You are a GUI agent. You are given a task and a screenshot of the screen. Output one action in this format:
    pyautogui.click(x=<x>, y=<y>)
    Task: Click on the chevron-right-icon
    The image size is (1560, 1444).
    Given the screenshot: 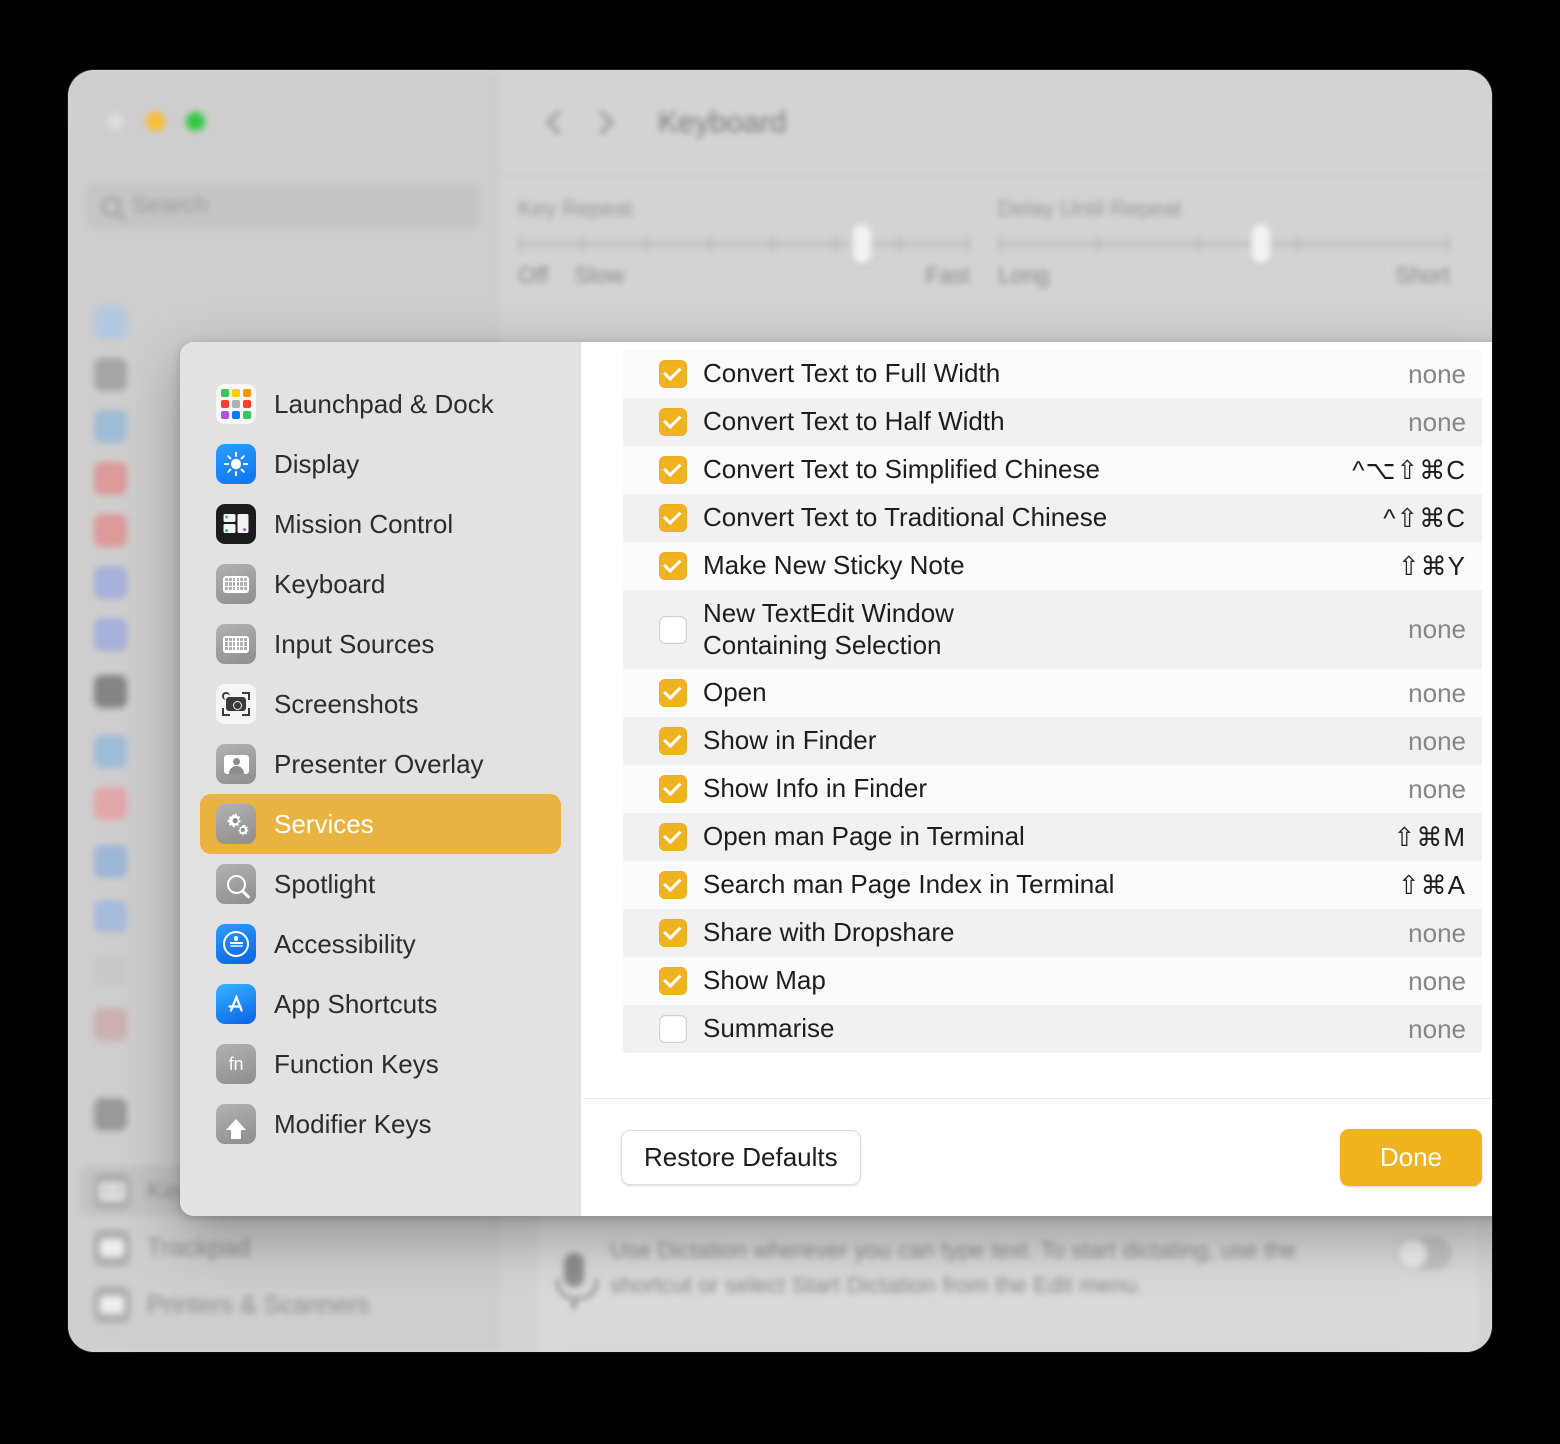 What is the action you would take?
    pyautogui.click(x=601, y=122)
    